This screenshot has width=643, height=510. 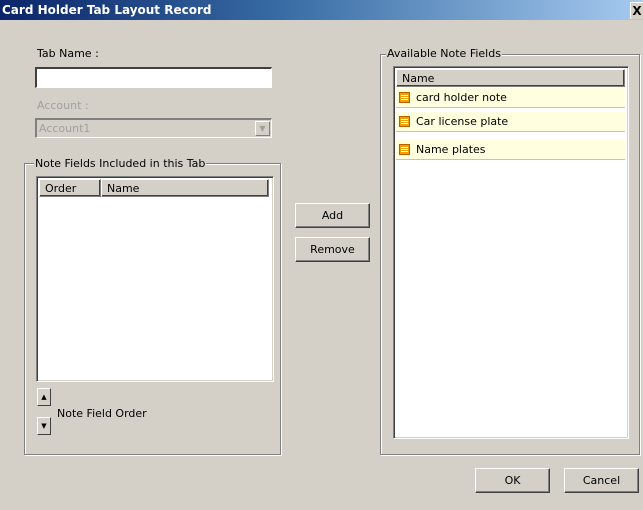 What do you see at coordinates (636, 10) in the screenshot?
I see `close-button: X` at bounding box center [636, 10].